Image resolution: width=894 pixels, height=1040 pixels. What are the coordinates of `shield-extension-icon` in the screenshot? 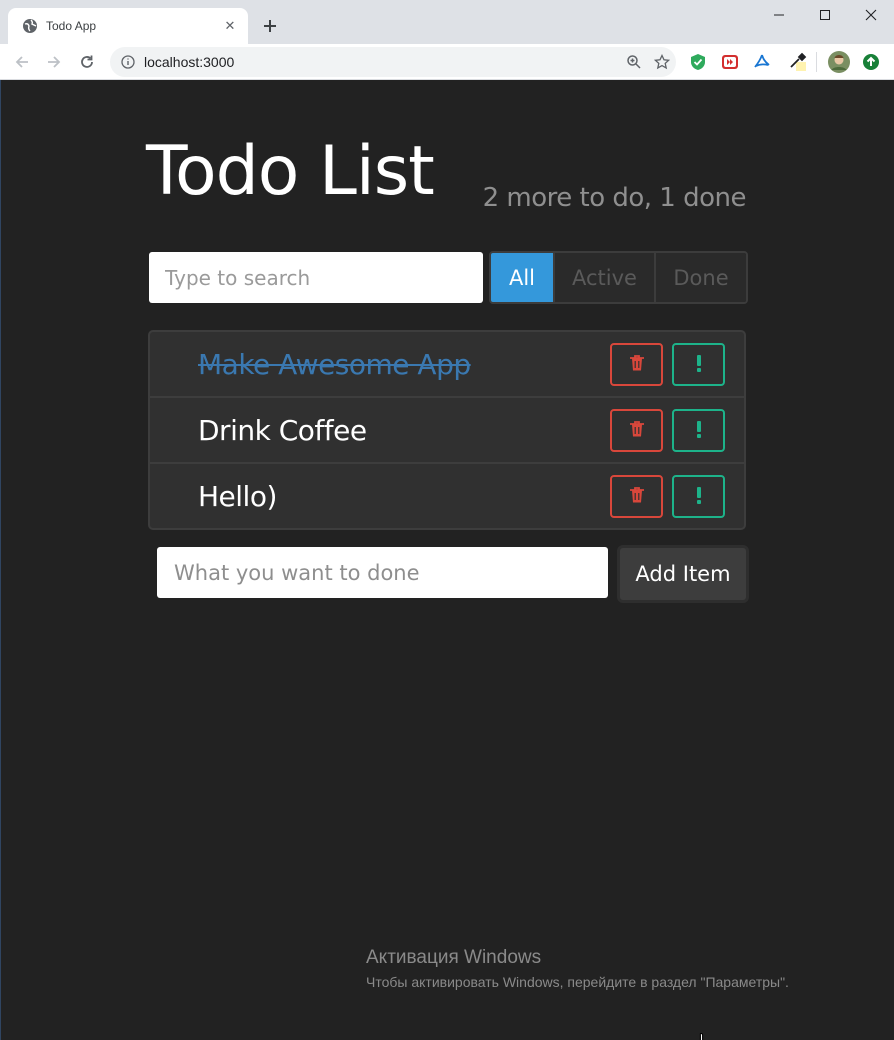 It's located at (698, 62).